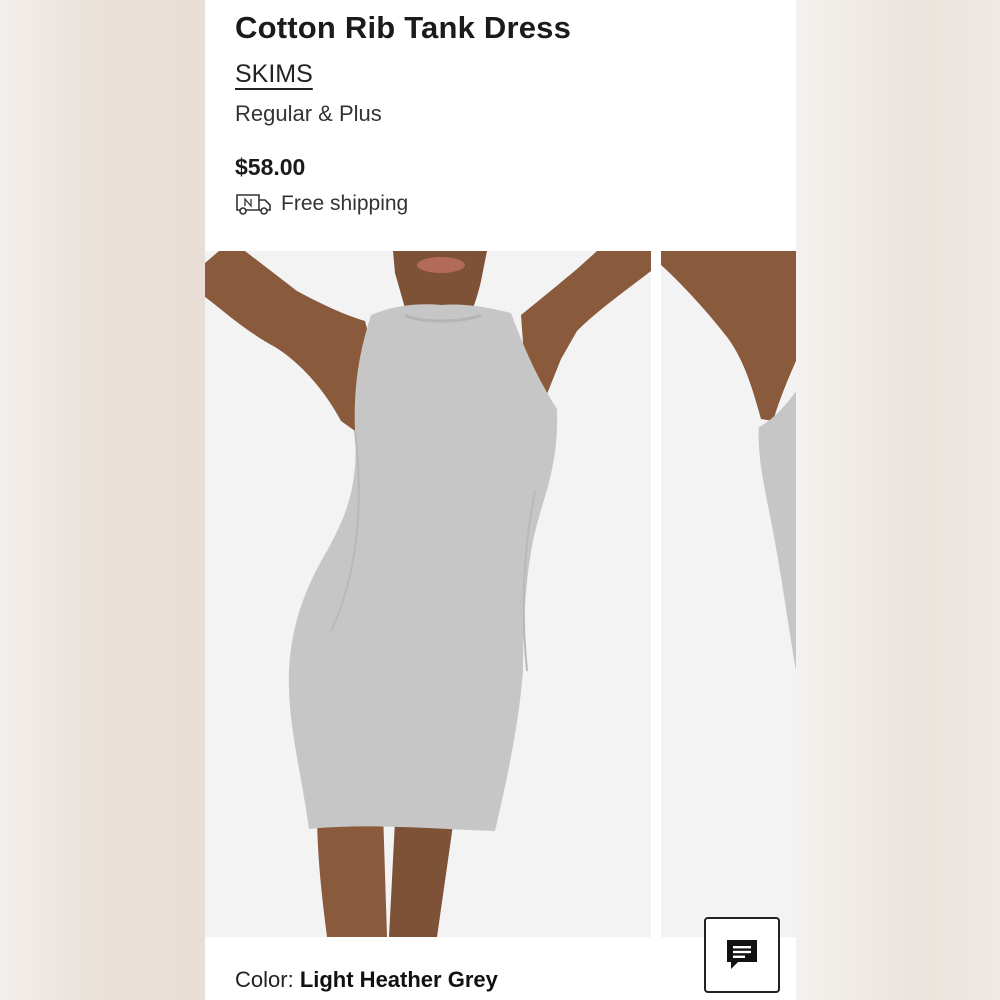 This screenshot has width=1000, height=1000. What do you see at coordinates (264, 979) in the screenshot?
I see `color-label: Color:` at bounding box center [264, 979].